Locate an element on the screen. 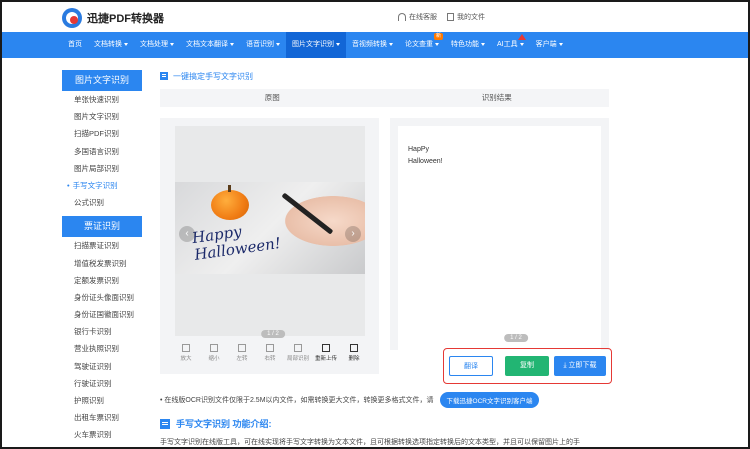  my-files-label: 我的文件 is located at coordinates (471, 17).